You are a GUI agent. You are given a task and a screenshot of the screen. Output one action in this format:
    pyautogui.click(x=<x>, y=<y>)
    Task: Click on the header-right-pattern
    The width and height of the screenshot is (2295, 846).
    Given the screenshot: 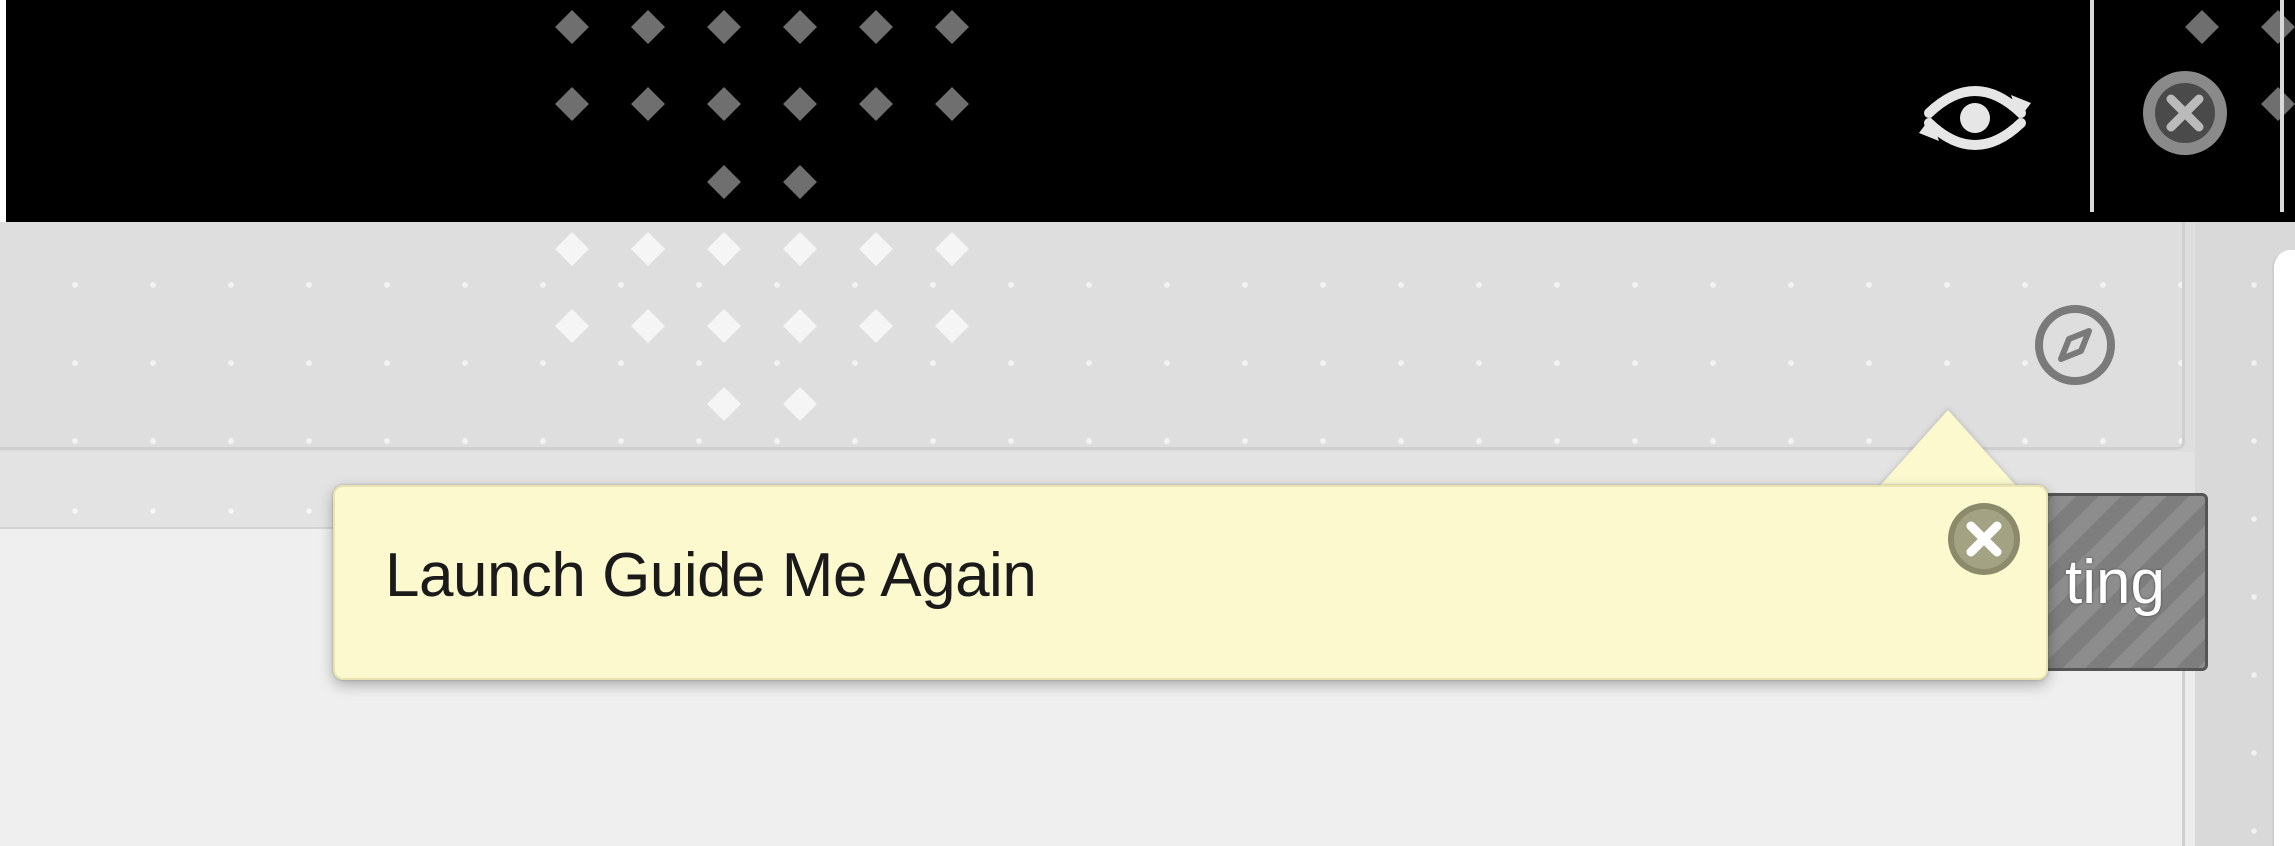 What is the action you would take?
    pyautogui.click(x=2232, y=111)
    